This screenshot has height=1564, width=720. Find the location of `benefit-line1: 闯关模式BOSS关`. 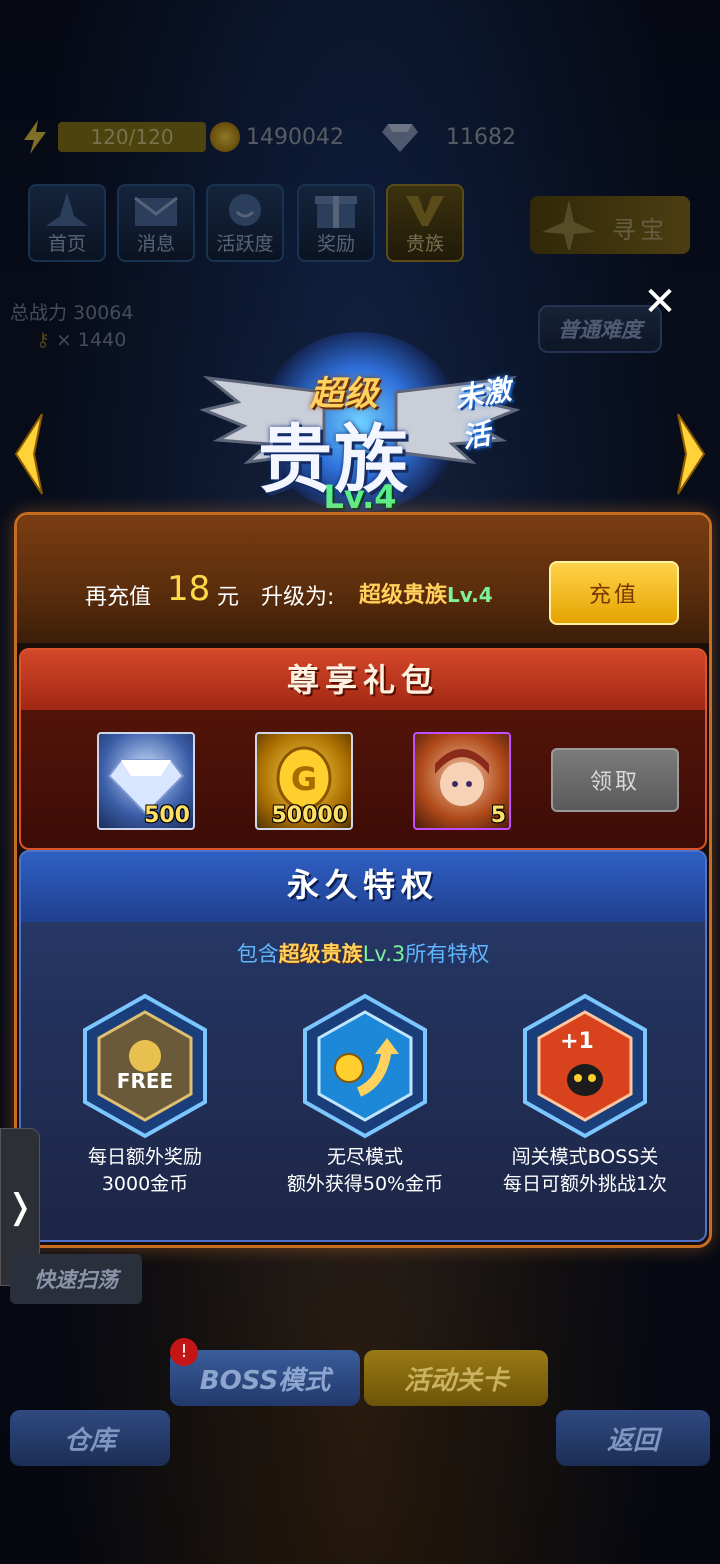

benefit-line1: 闯关模式BOSS关 is located at coordinates (585, 1157).